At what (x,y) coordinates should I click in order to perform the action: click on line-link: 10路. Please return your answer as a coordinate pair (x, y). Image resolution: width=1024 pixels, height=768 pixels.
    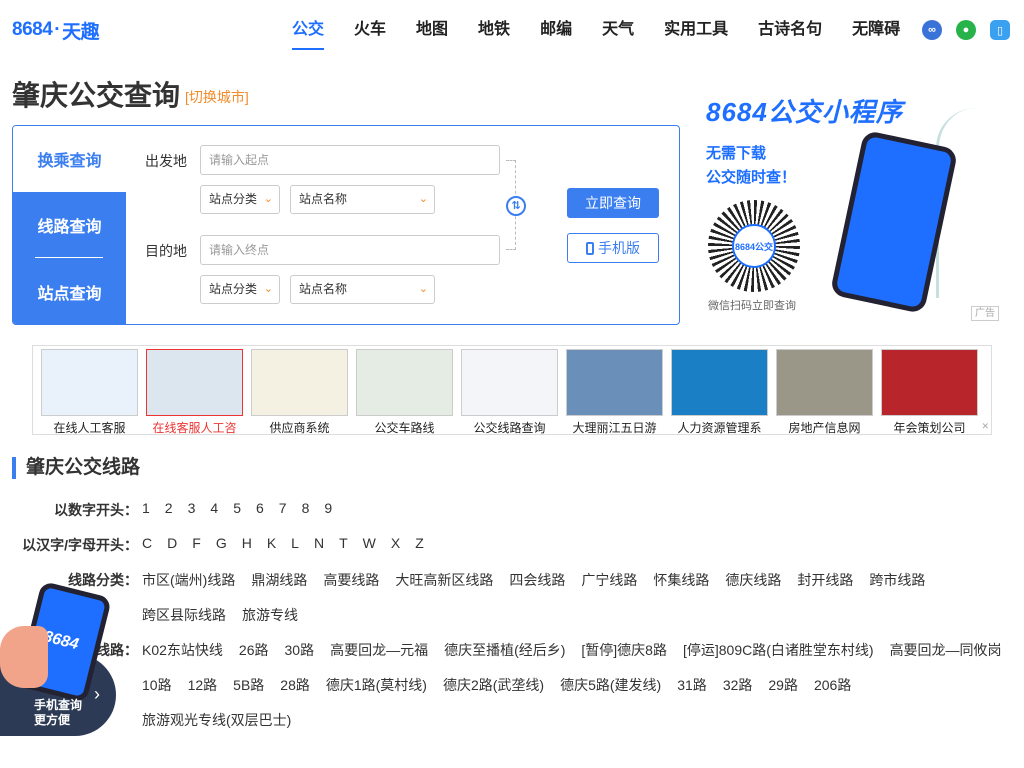
    Looking at the image, I should click on (157, 685).